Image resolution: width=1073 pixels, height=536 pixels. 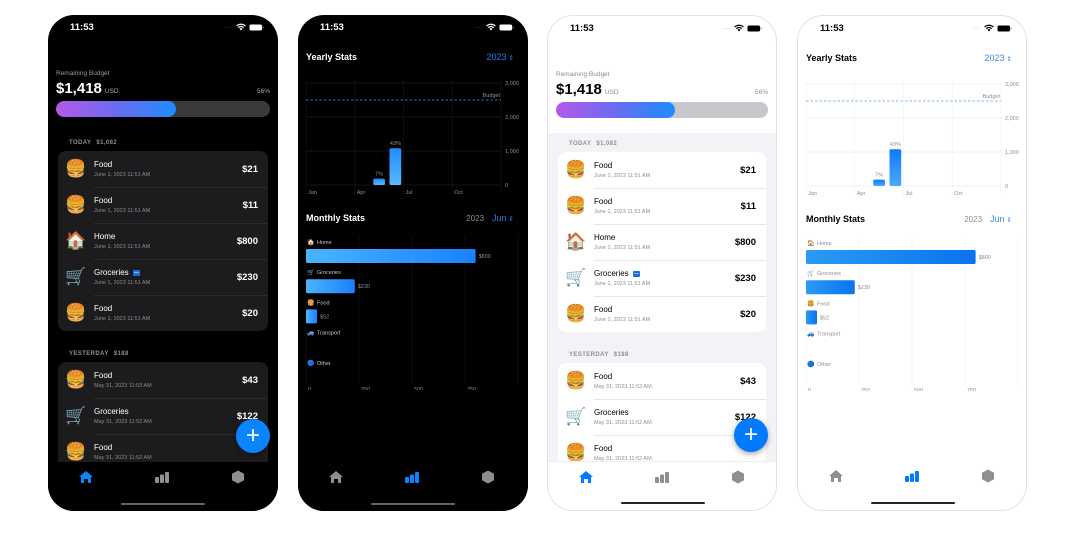 What do you see at coordinates (607, 144) in the screenshot?
I see `section-total: $1,082` at bounding box center [607, 144].